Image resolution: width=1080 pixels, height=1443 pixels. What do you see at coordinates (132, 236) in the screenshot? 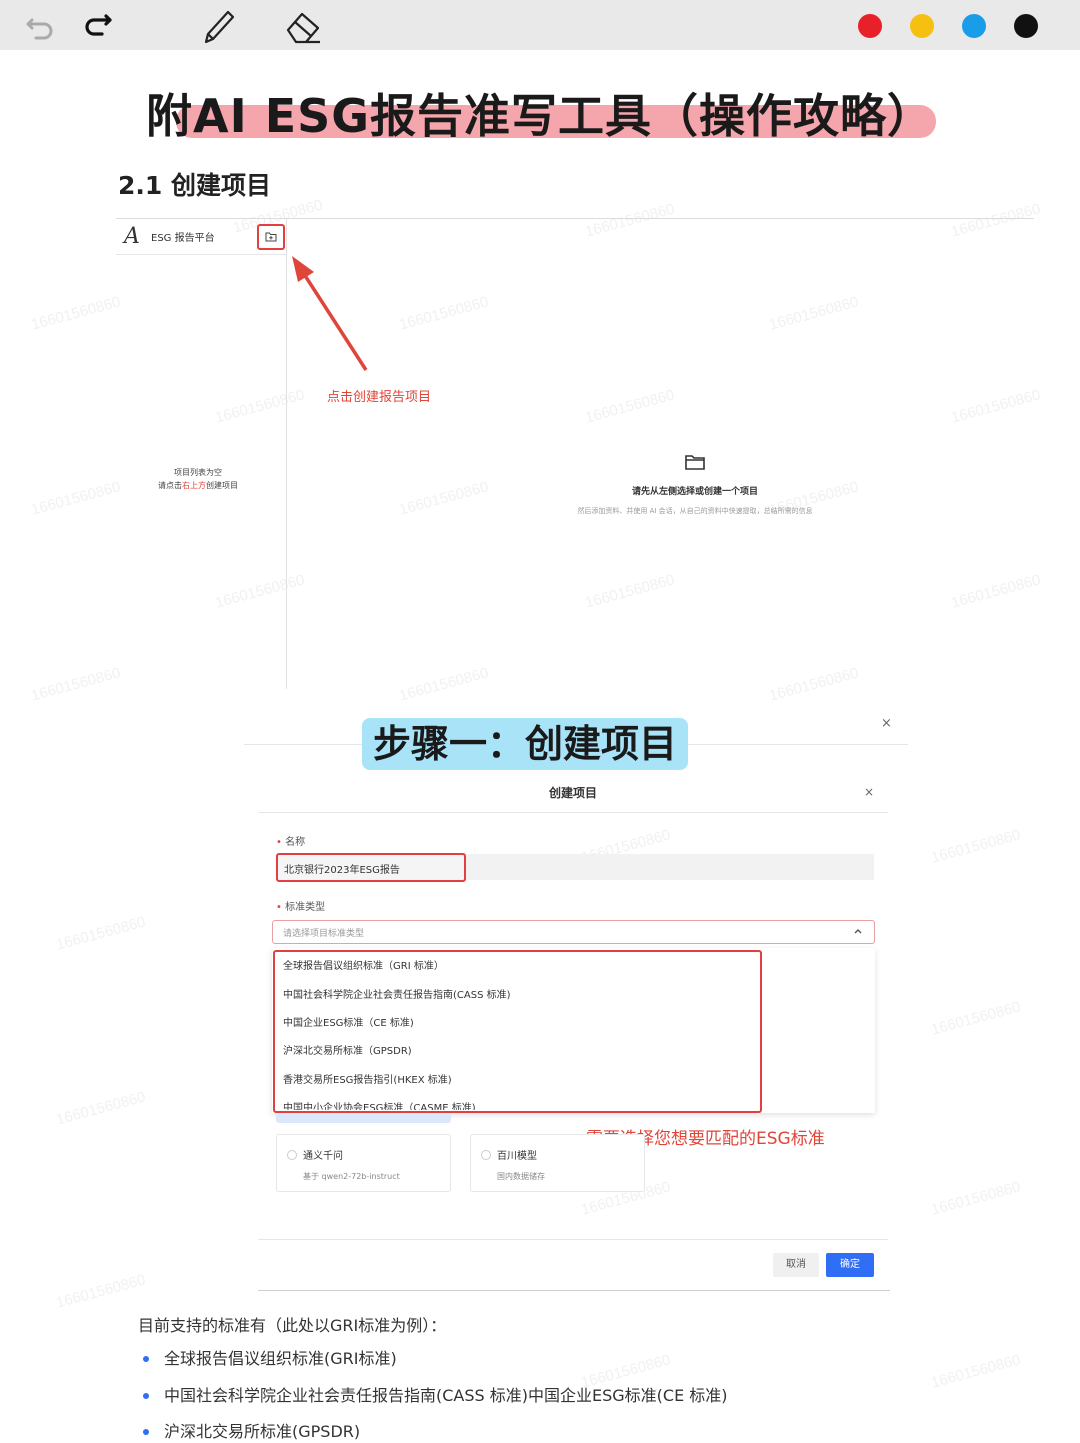
I see `platform-logo-icon: A` at bounding box center [132, 236].